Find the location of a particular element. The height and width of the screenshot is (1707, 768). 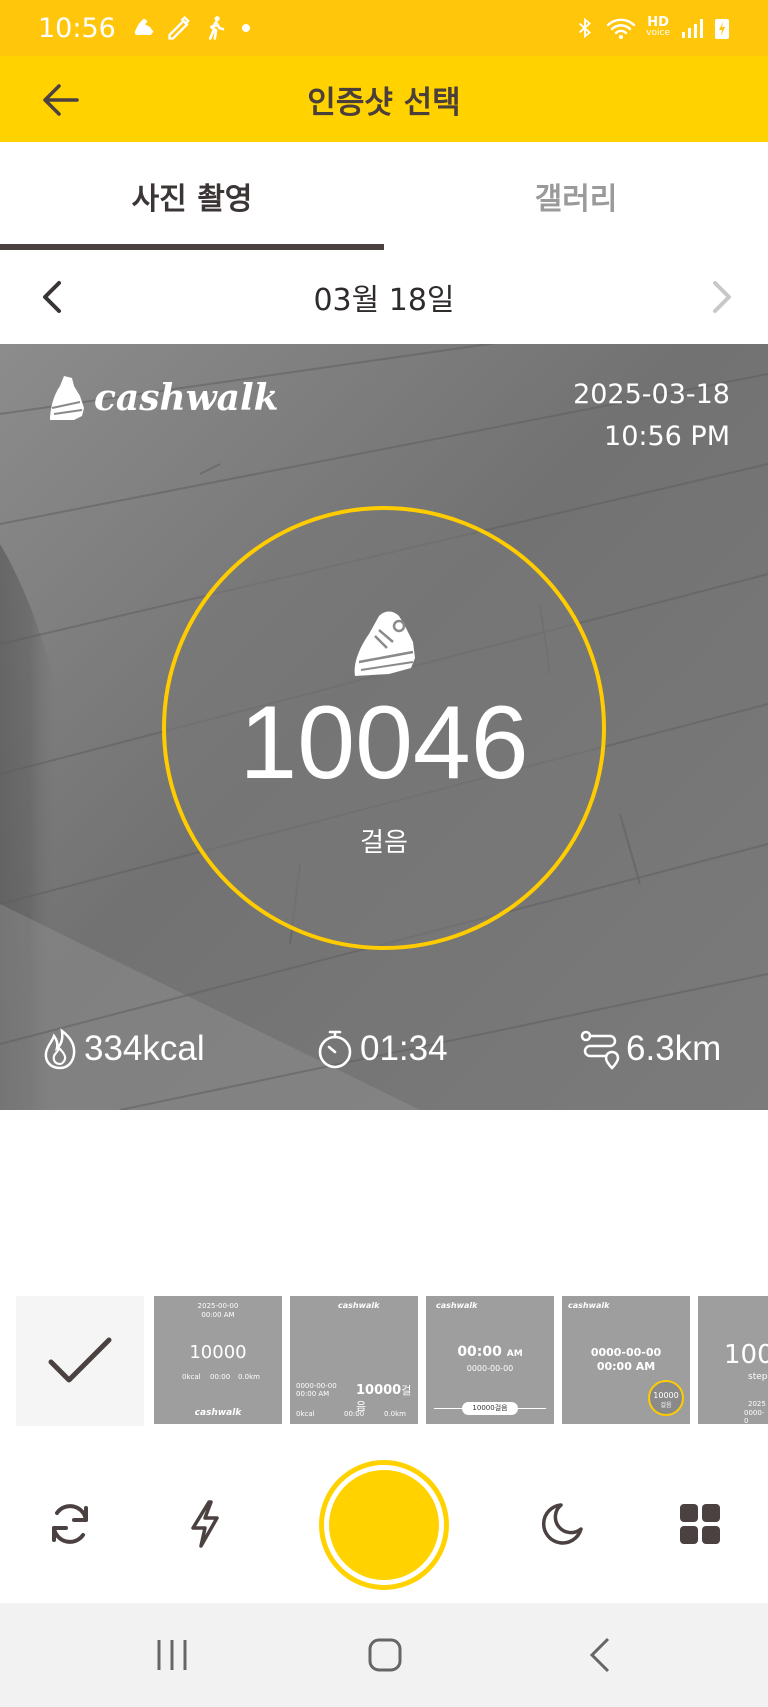

system-back-button is located at coordinates (600, 1655).